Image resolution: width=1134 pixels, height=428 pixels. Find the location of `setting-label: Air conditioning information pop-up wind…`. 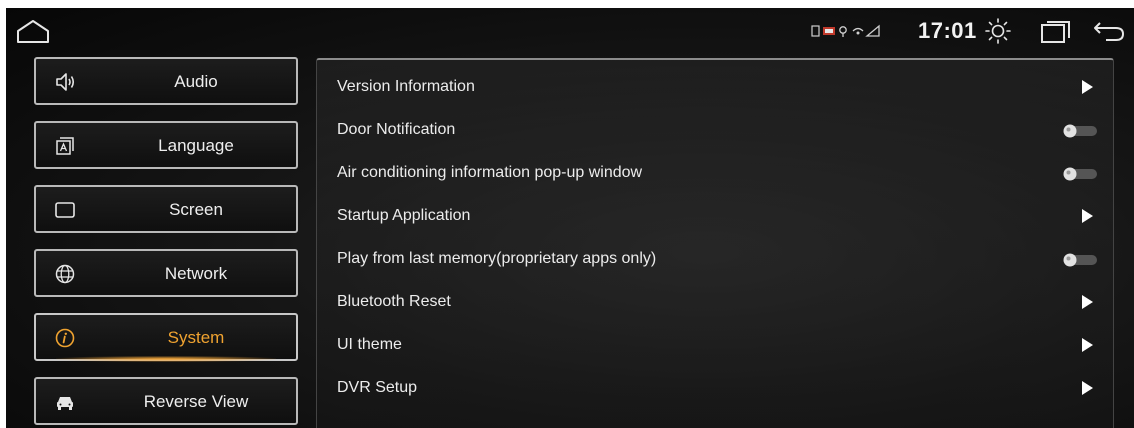

setting-label: Air conditioning information pop-up wind… is located at coordinates (490, 172).